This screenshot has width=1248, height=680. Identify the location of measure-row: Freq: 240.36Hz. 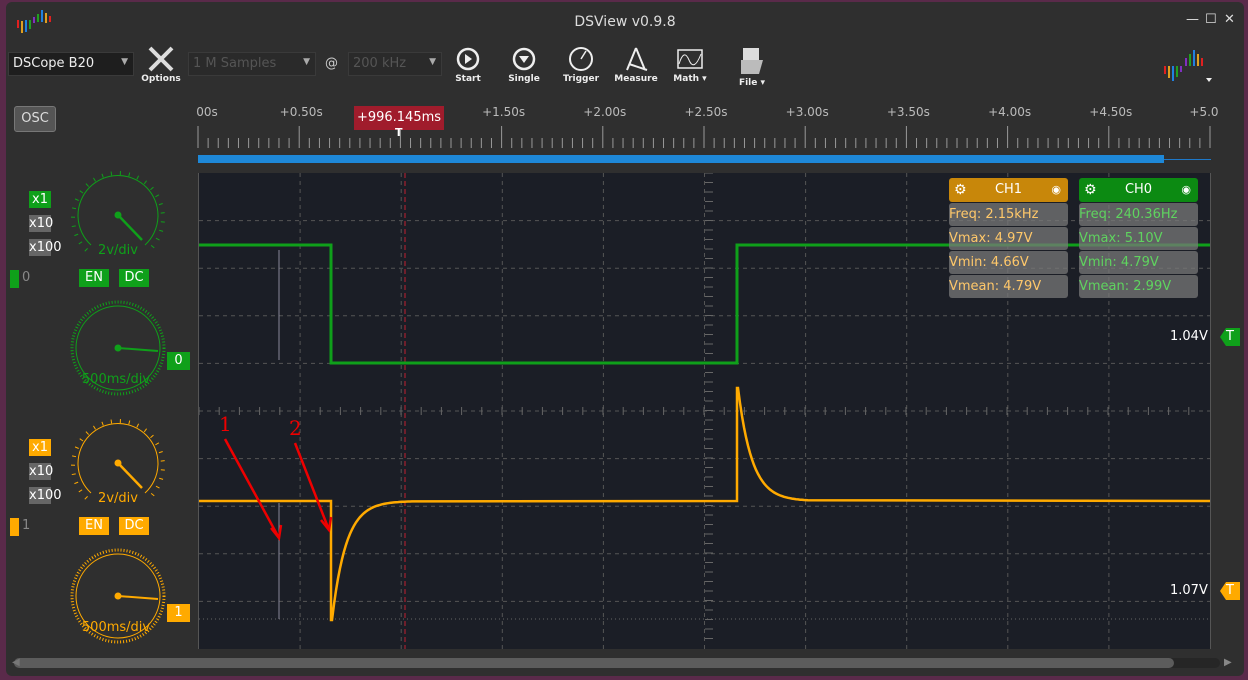
(1138, 214).